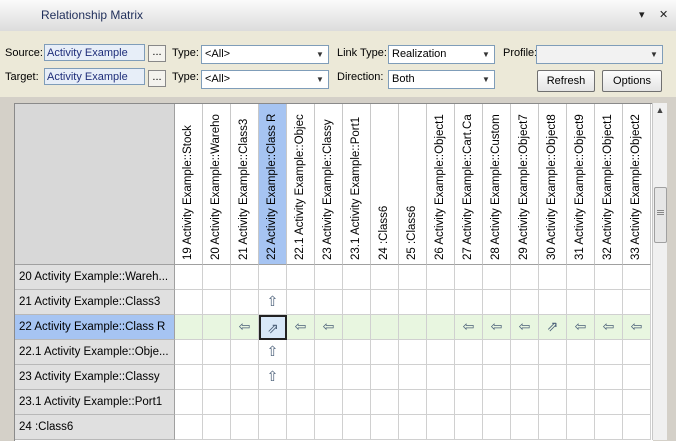 This screenshot has width=676, height=441. What do you see at coordinates (441, 54) in the screenshot?
I see `link-type-select: Realization ▼` at bounding box center [441, 54].